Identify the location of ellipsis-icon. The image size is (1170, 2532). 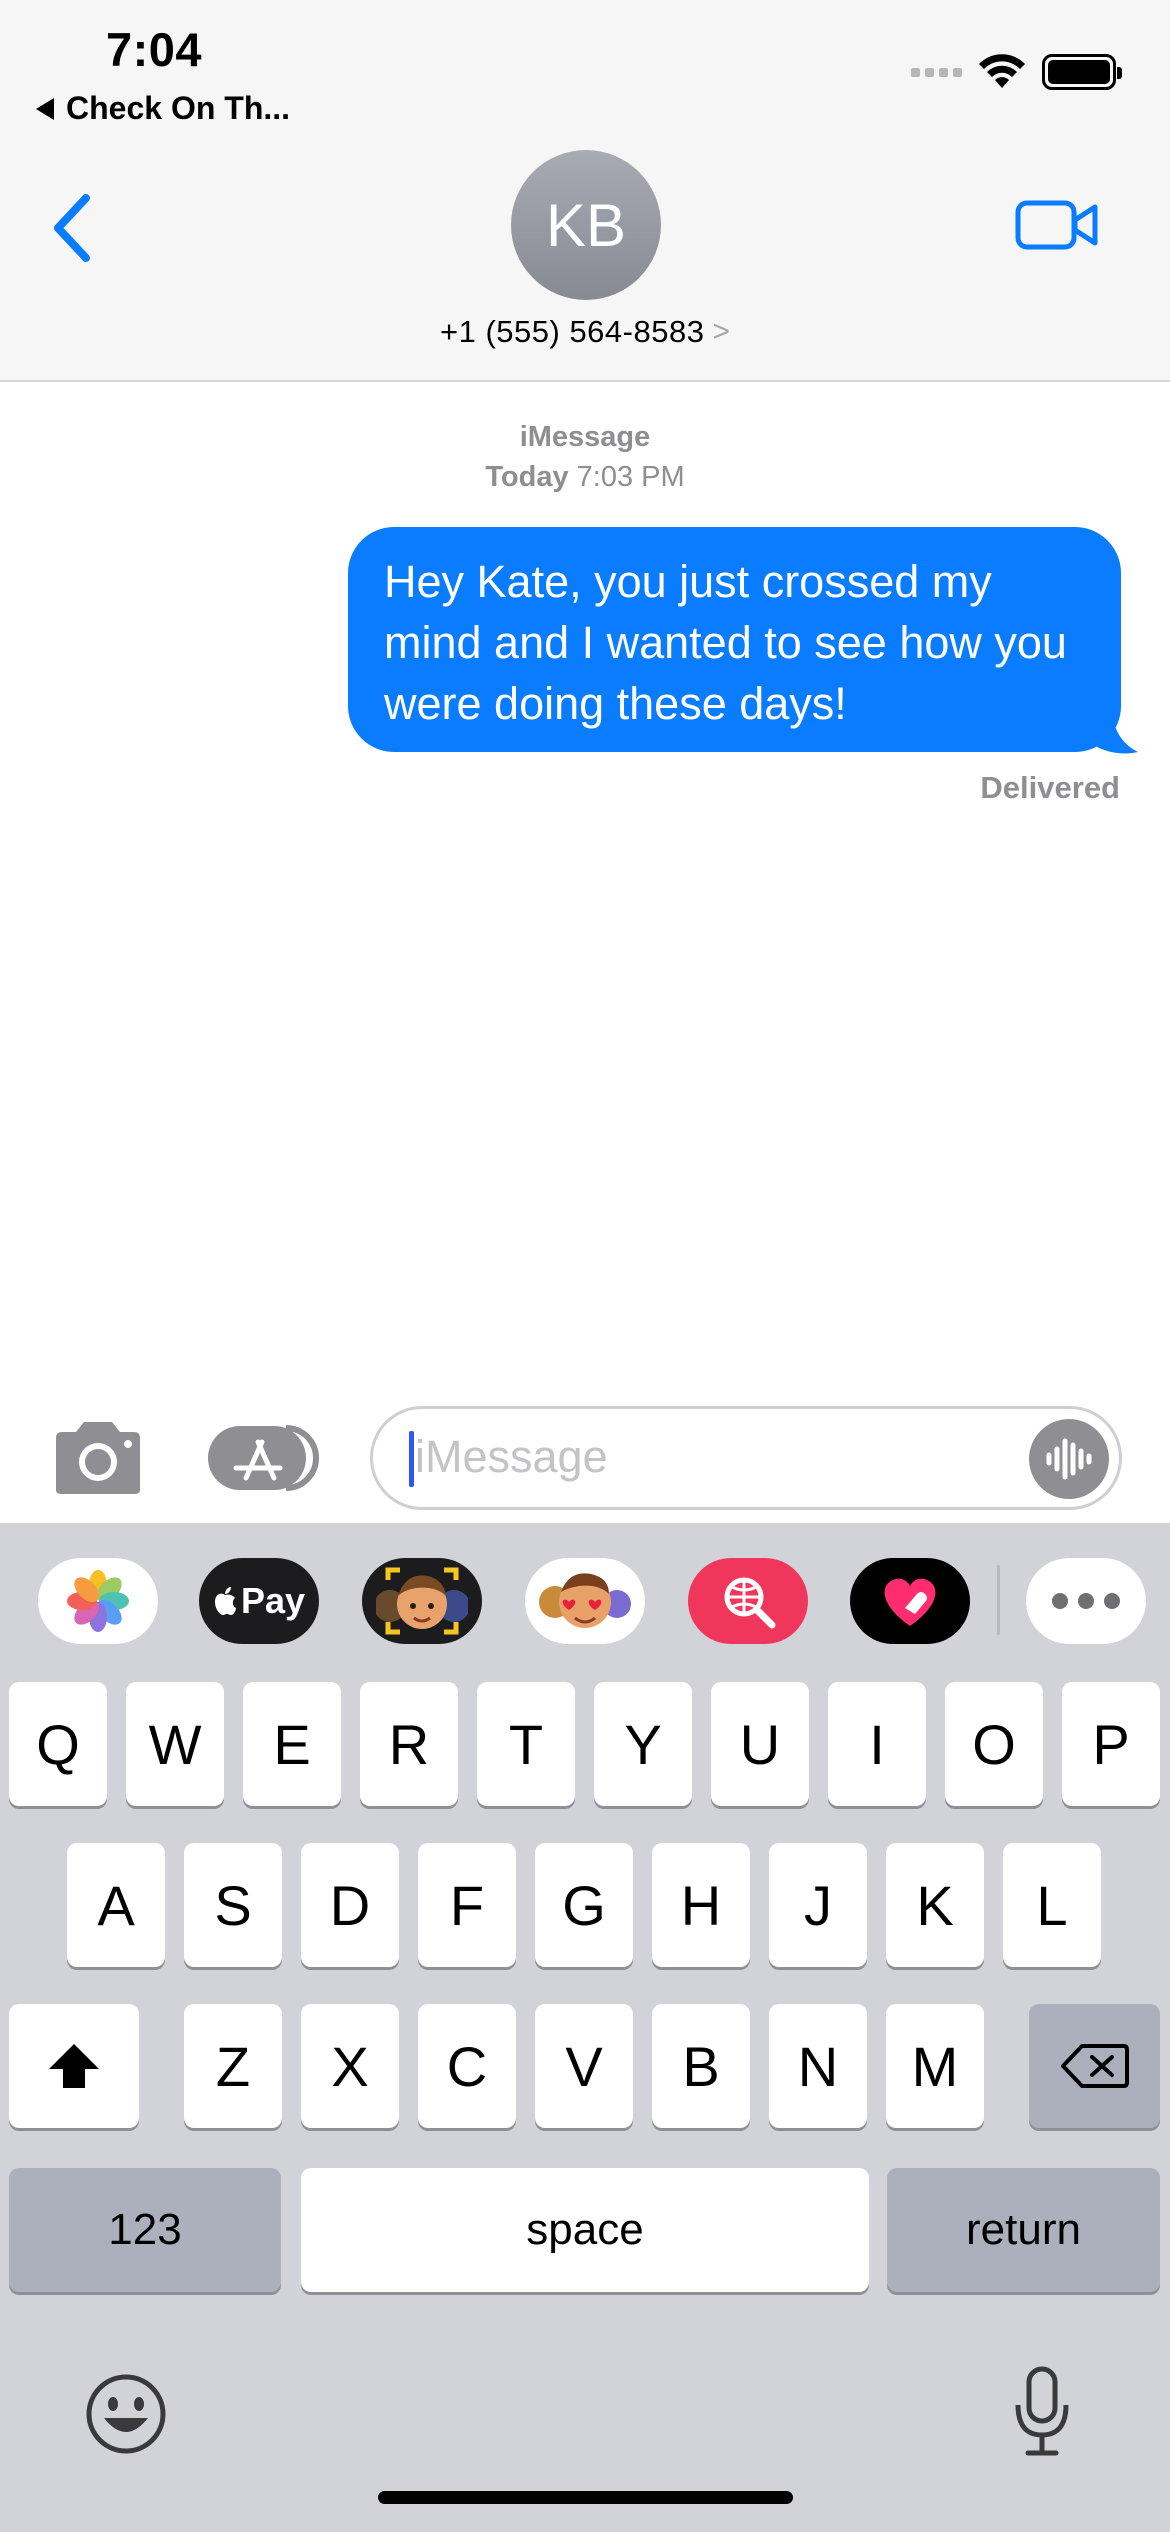
(1086, 1601).